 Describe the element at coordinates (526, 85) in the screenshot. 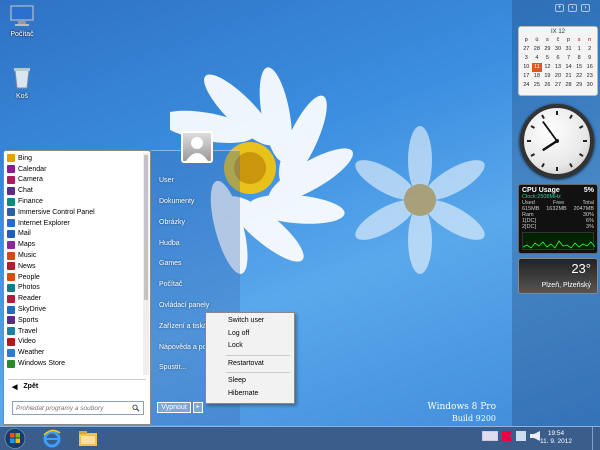

I see `calendar-day: 24` at that location.